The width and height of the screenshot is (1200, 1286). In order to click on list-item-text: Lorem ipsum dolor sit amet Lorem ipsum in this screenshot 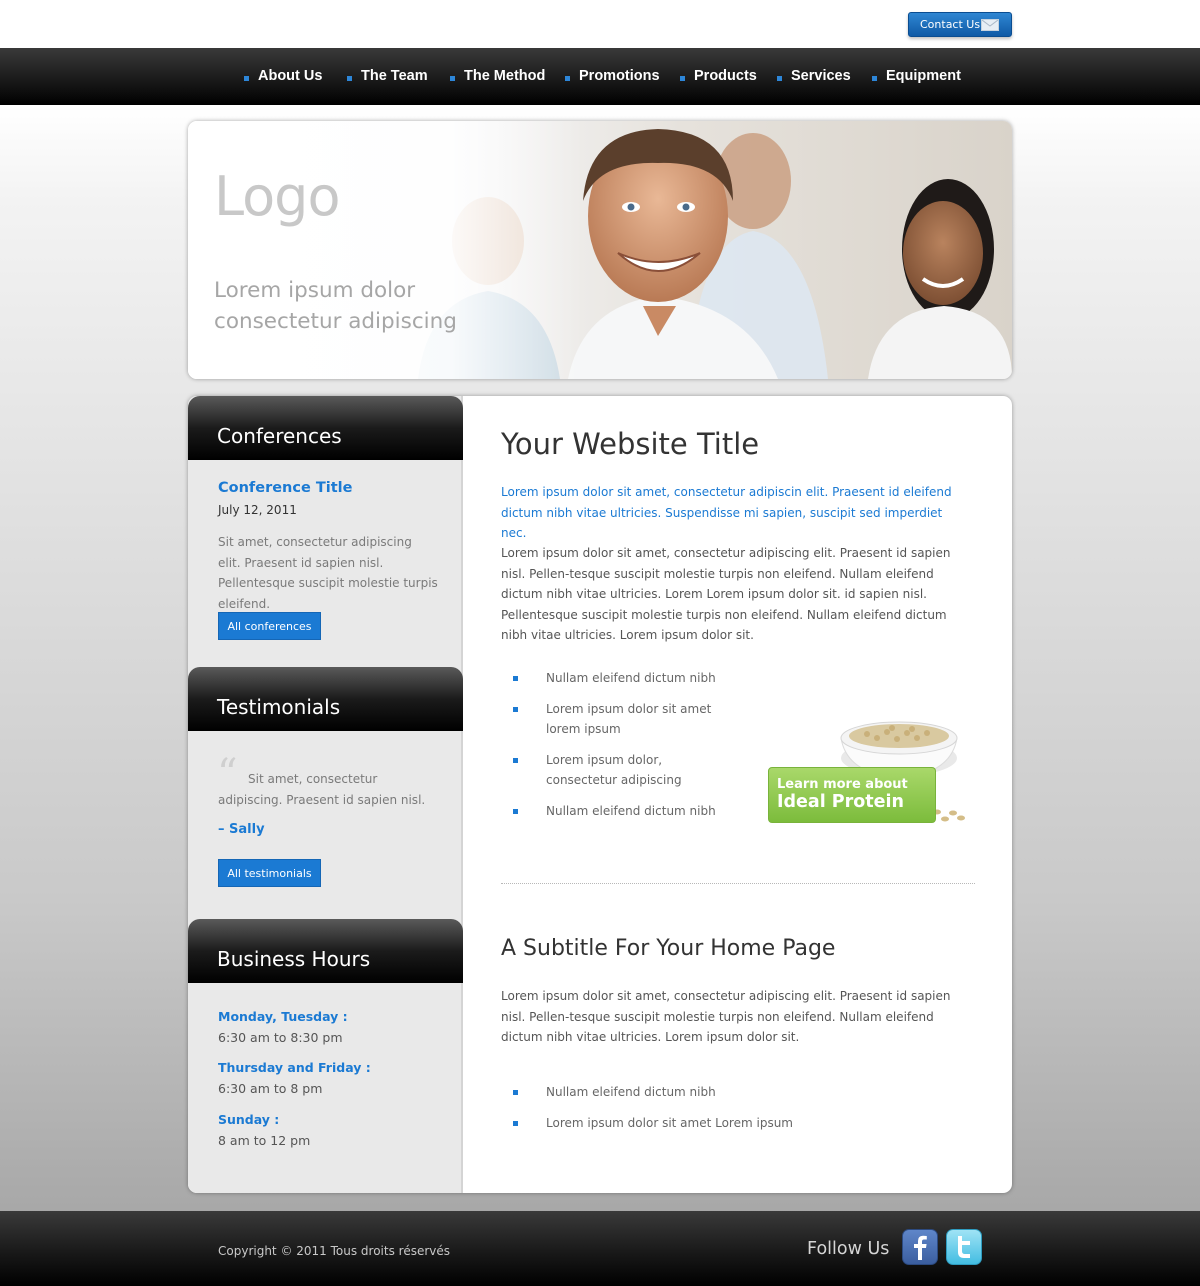, I will do `click(669, 1122)`.